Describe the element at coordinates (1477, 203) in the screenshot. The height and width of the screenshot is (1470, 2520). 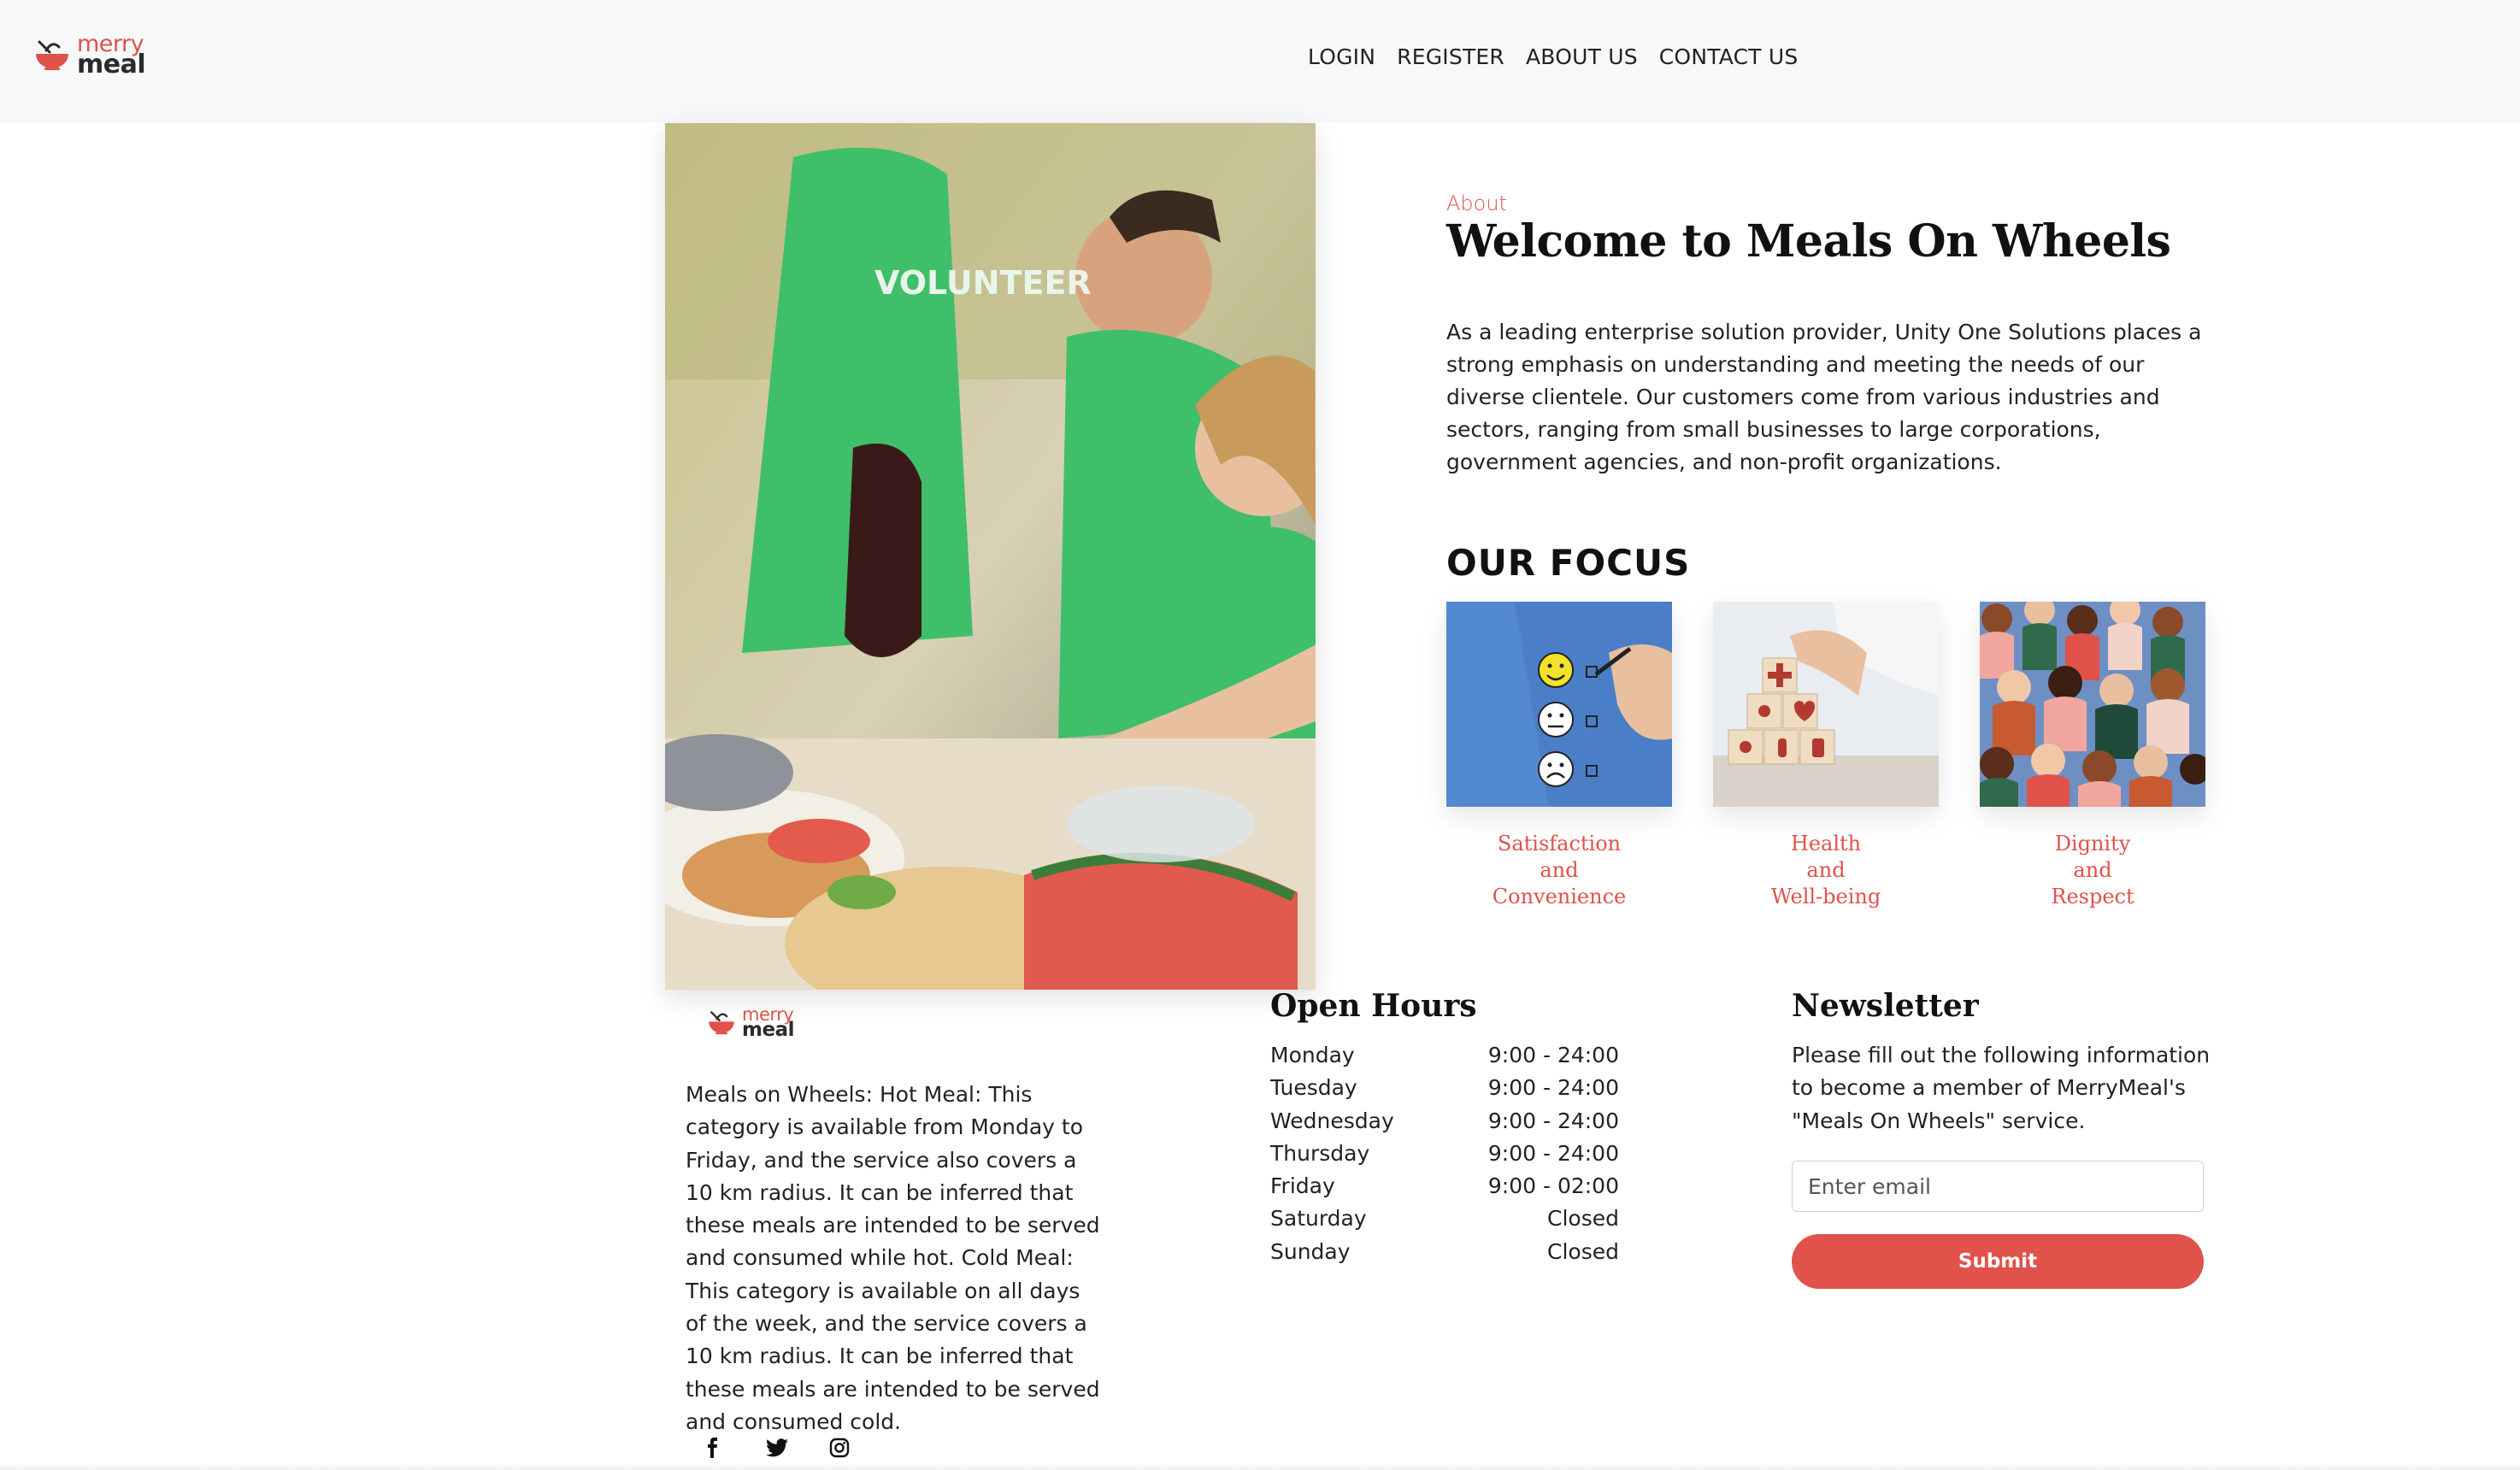
I see `about-label: About` at that location.